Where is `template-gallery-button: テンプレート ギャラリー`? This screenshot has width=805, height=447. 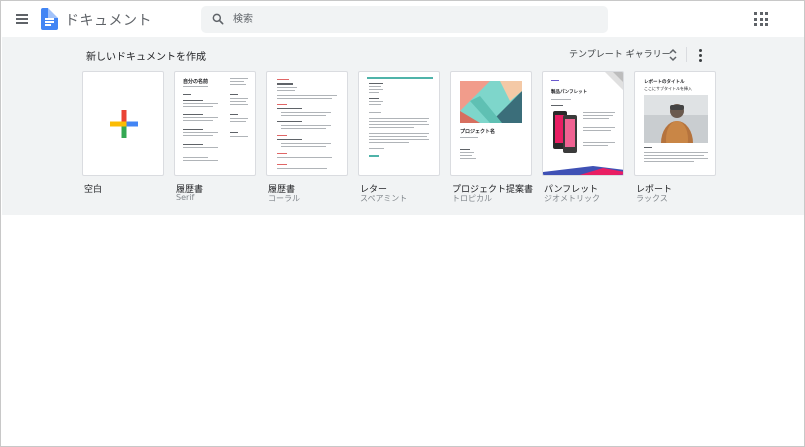 template-gallery-button: テンプレート ギャラリー is located at coordinates (620, 53).